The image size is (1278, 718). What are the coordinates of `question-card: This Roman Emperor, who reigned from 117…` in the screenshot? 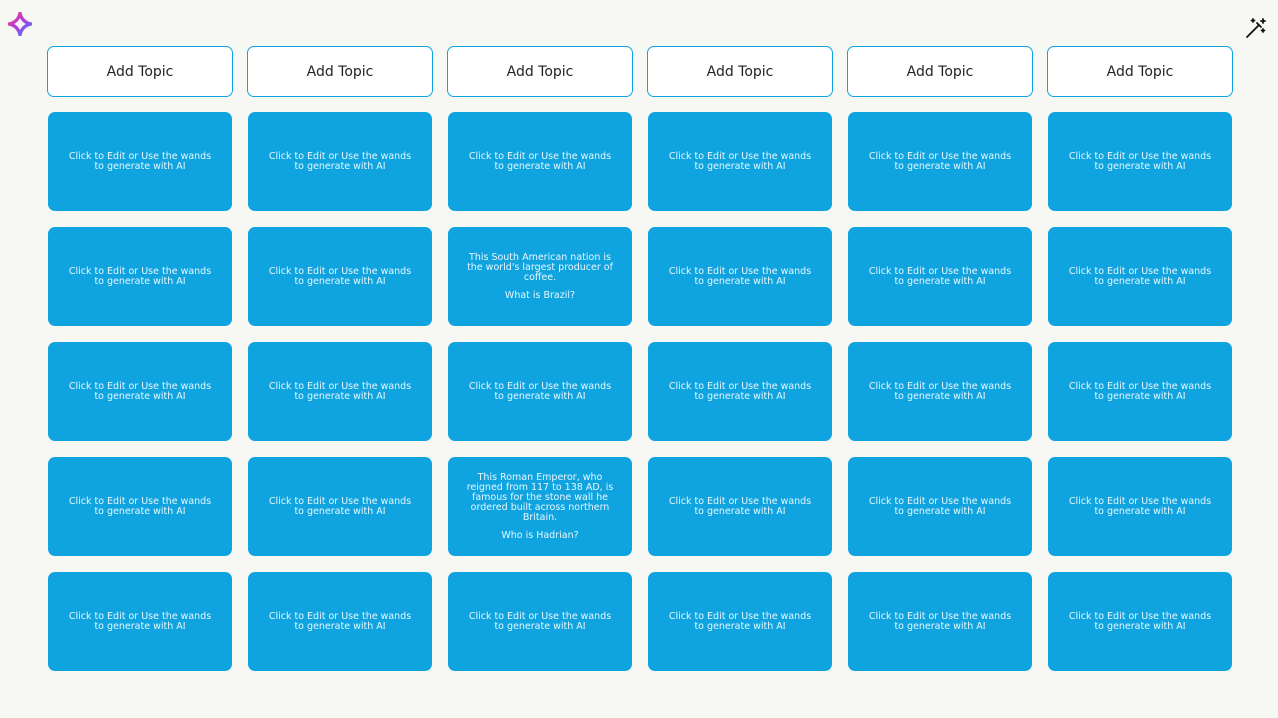 It's located at (540, 506).